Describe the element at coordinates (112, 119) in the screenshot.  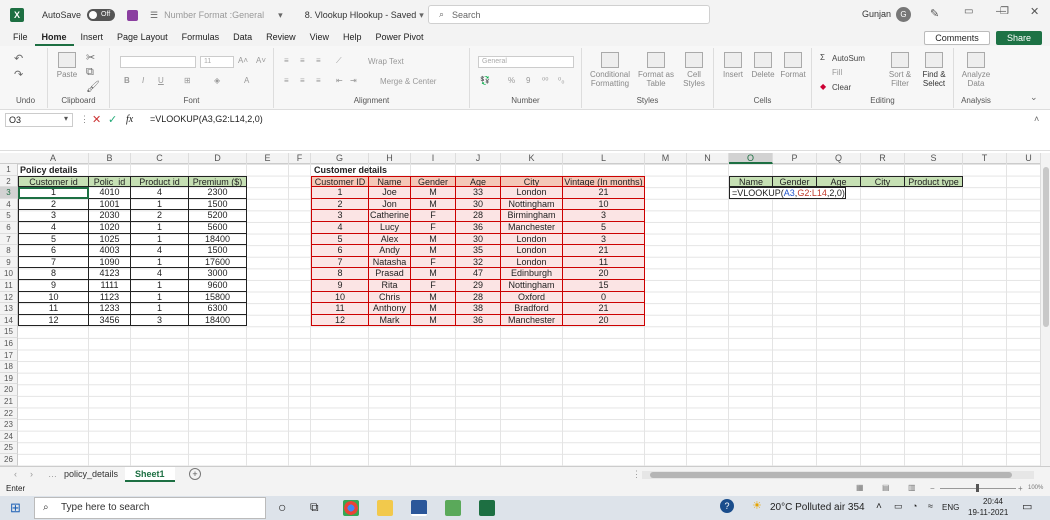
I see `enter-icon: ✓` at that location.